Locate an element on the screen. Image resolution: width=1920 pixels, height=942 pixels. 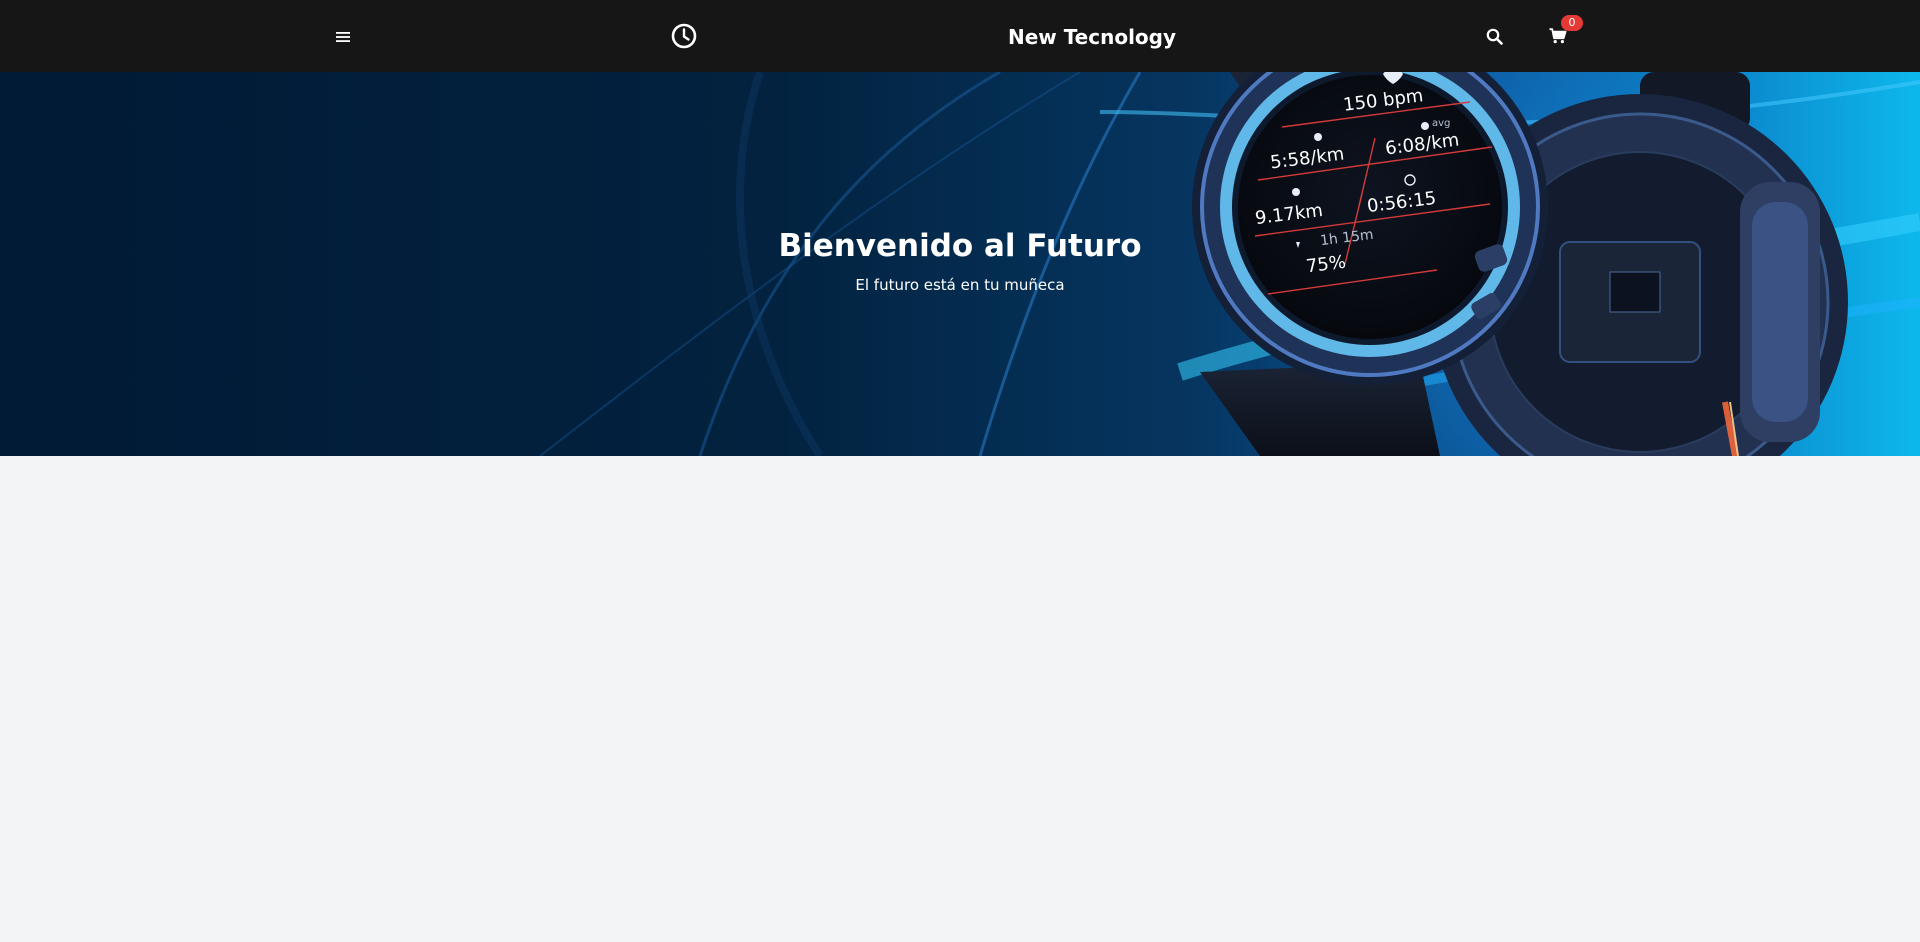
top-navbar: New Tecnology 0 is located at coordinates (960, 36).